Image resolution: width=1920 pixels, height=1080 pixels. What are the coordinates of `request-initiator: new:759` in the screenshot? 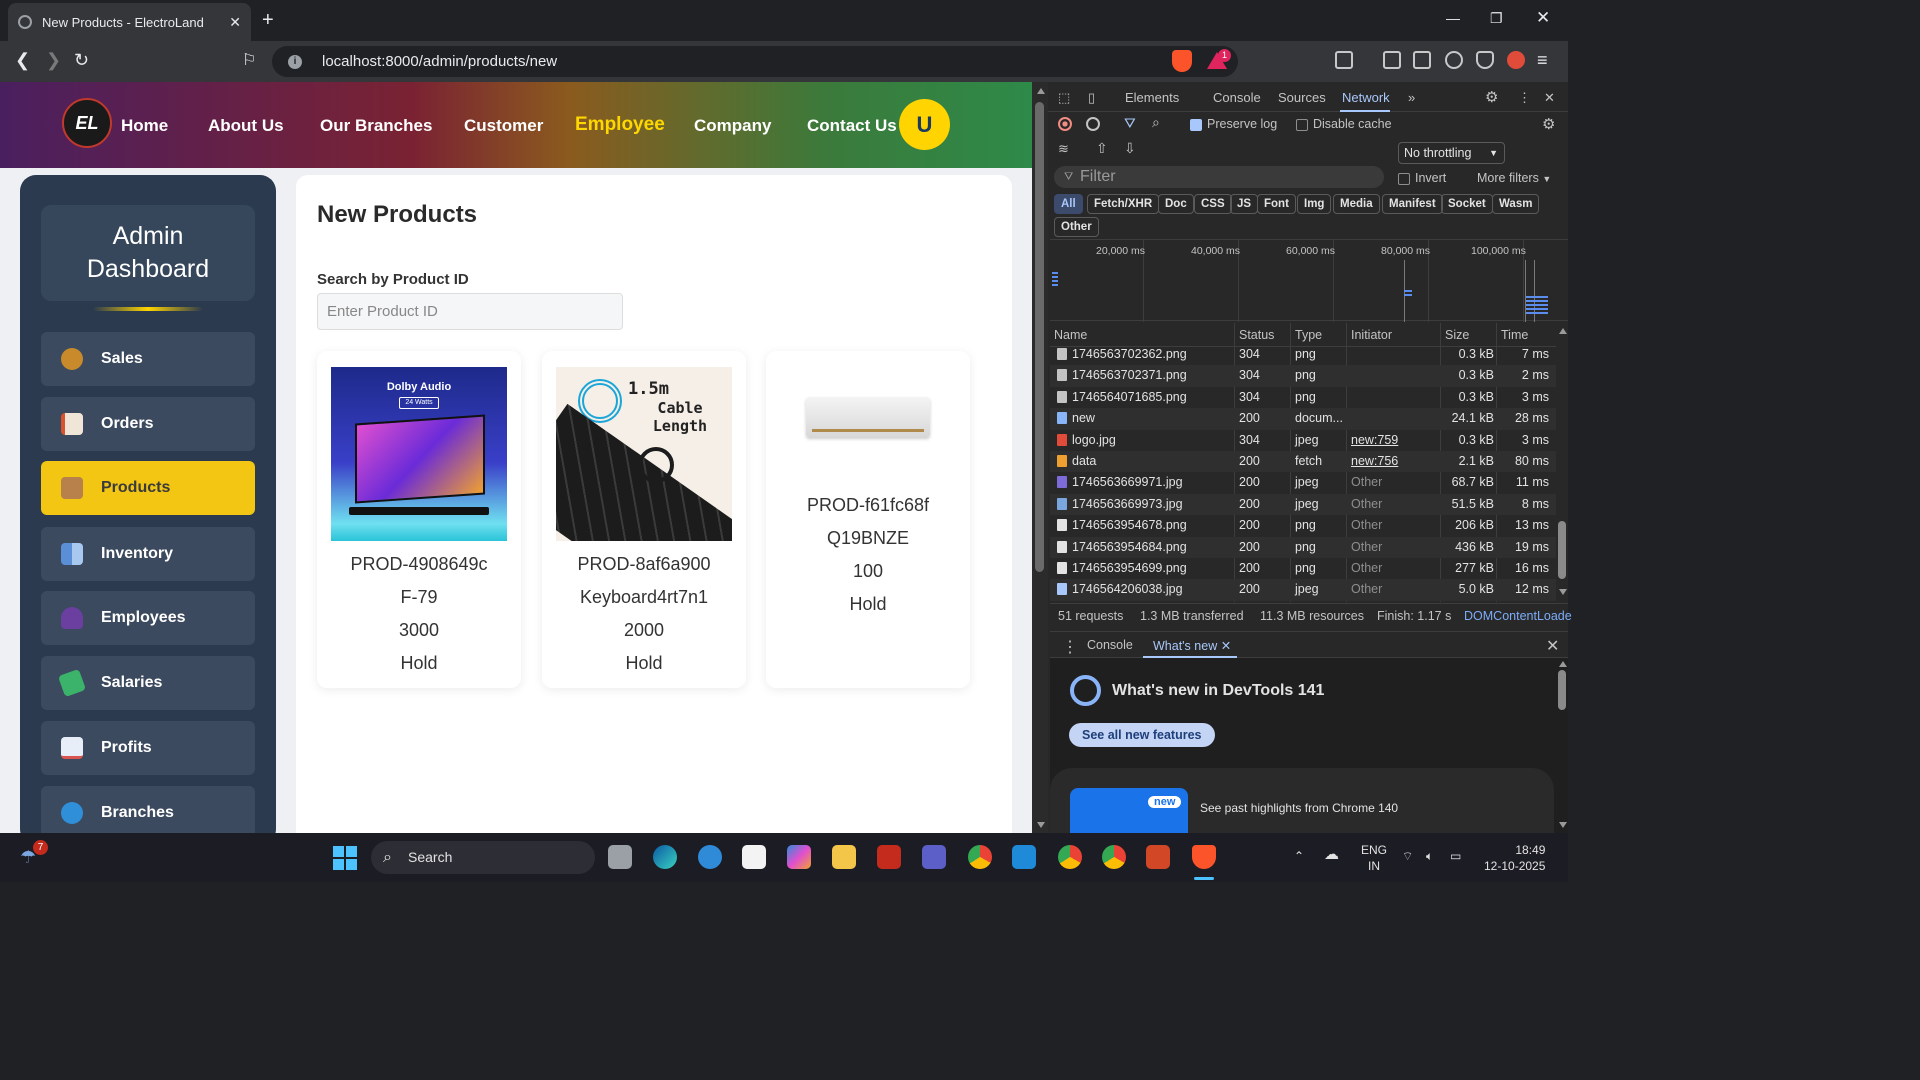 It's located at (1374, 440).